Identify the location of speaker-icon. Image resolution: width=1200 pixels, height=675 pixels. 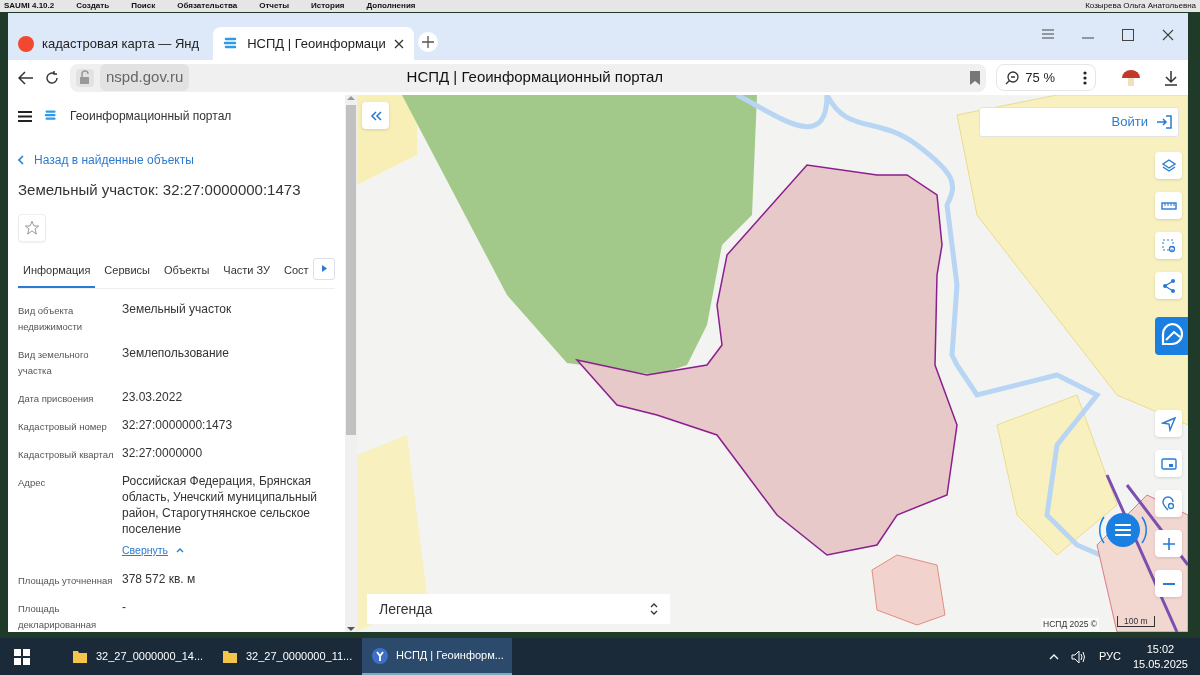
(1078, 656).